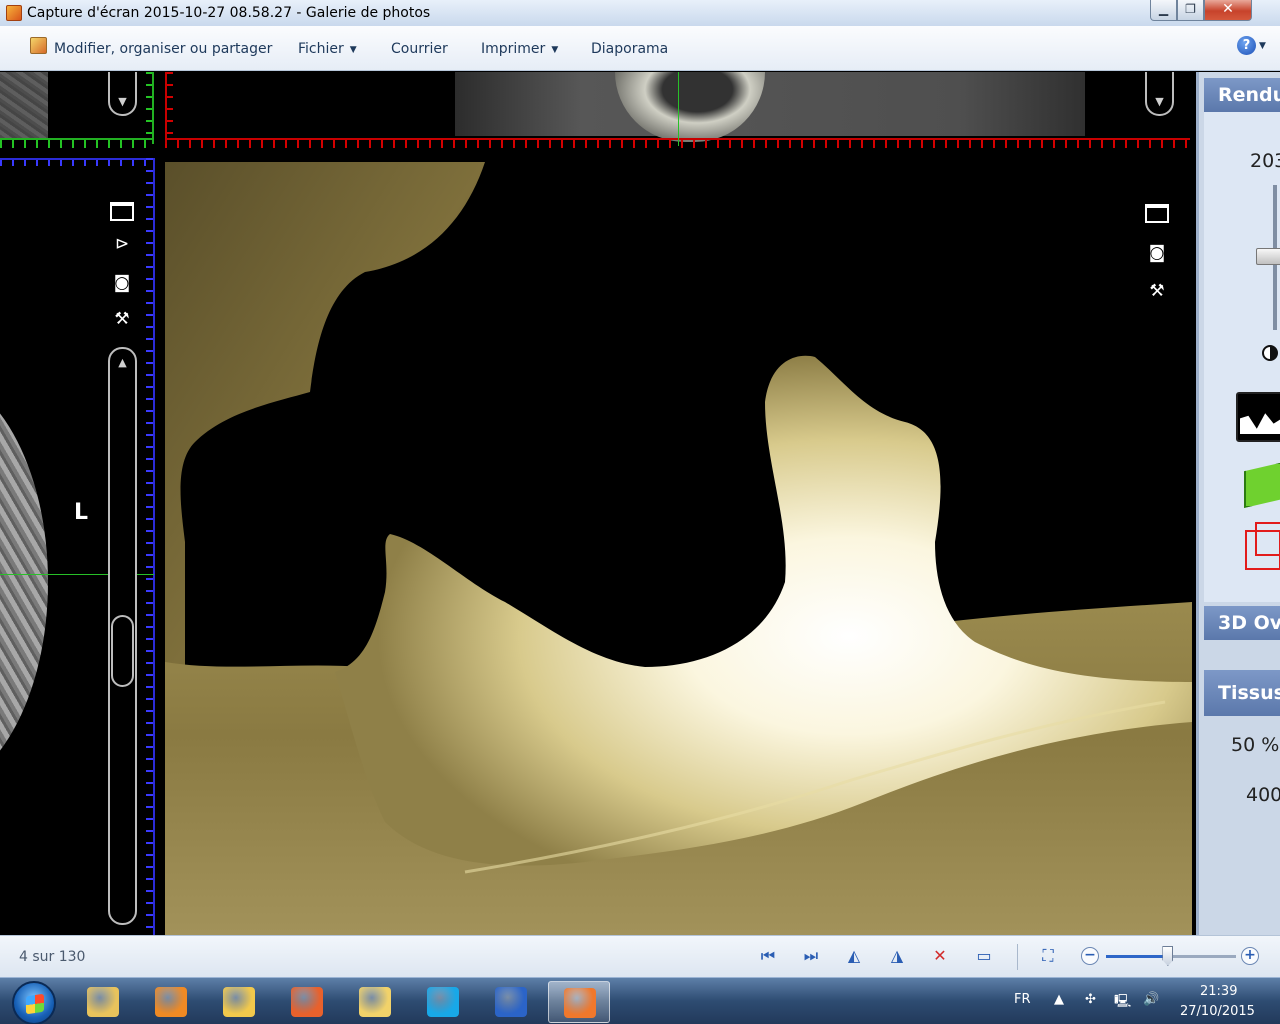  I want to click on zoom-in-icon: +, so click(1250, 956).